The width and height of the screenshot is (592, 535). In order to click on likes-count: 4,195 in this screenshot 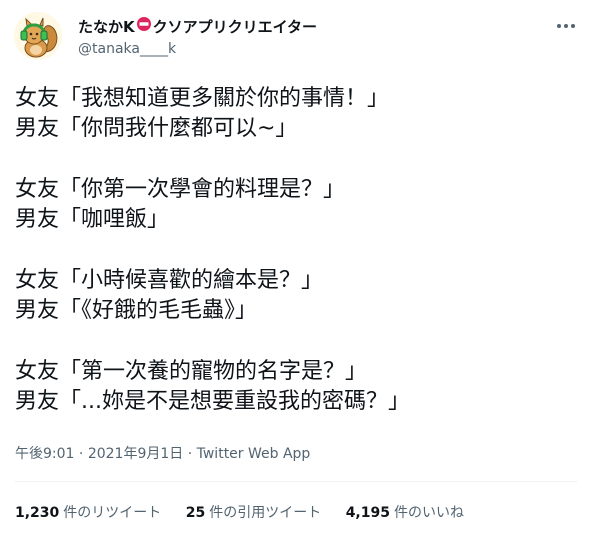, I will do `click(367, 513)`.